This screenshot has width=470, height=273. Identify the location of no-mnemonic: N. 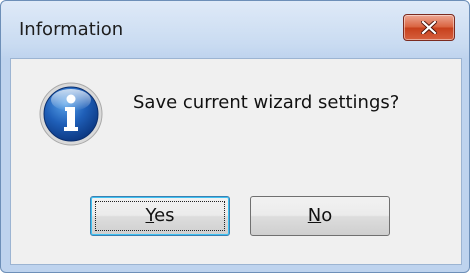
(314, 215).